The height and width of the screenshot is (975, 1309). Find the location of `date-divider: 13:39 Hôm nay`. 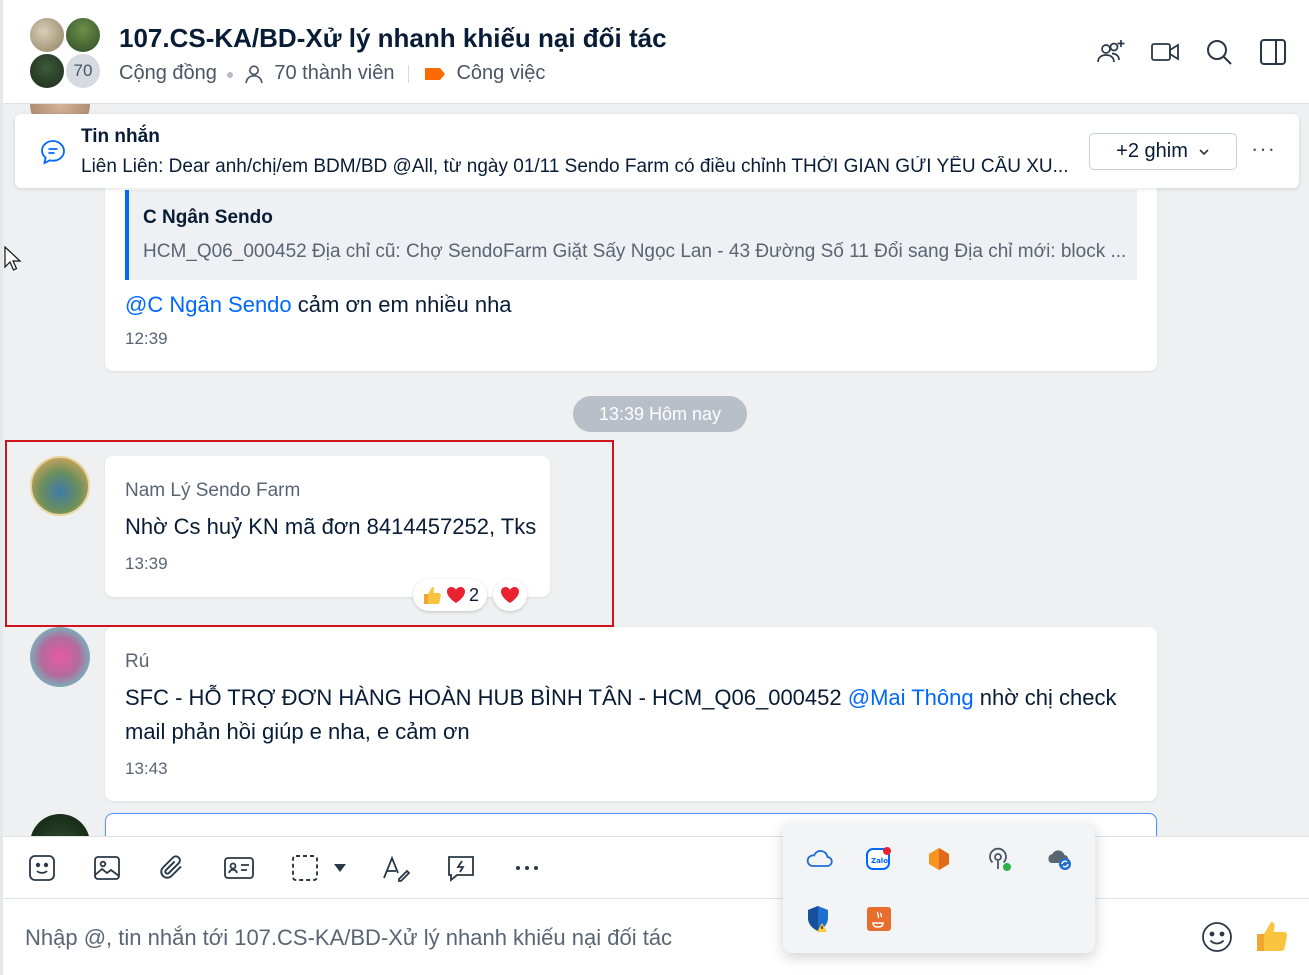

date-divider: 13:39 Hôm nay is located at coordinates (660, 414).